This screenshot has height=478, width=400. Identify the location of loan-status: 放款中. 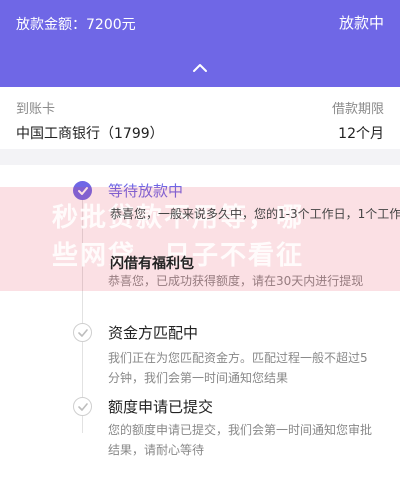
(361, 23).